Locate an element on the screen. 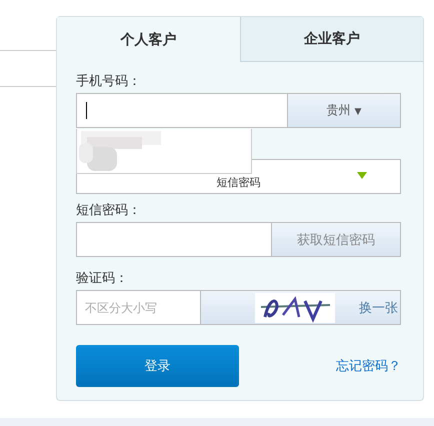 The image size is (434, 426). field-label: 验证码： is located at coordinates (102, 279).